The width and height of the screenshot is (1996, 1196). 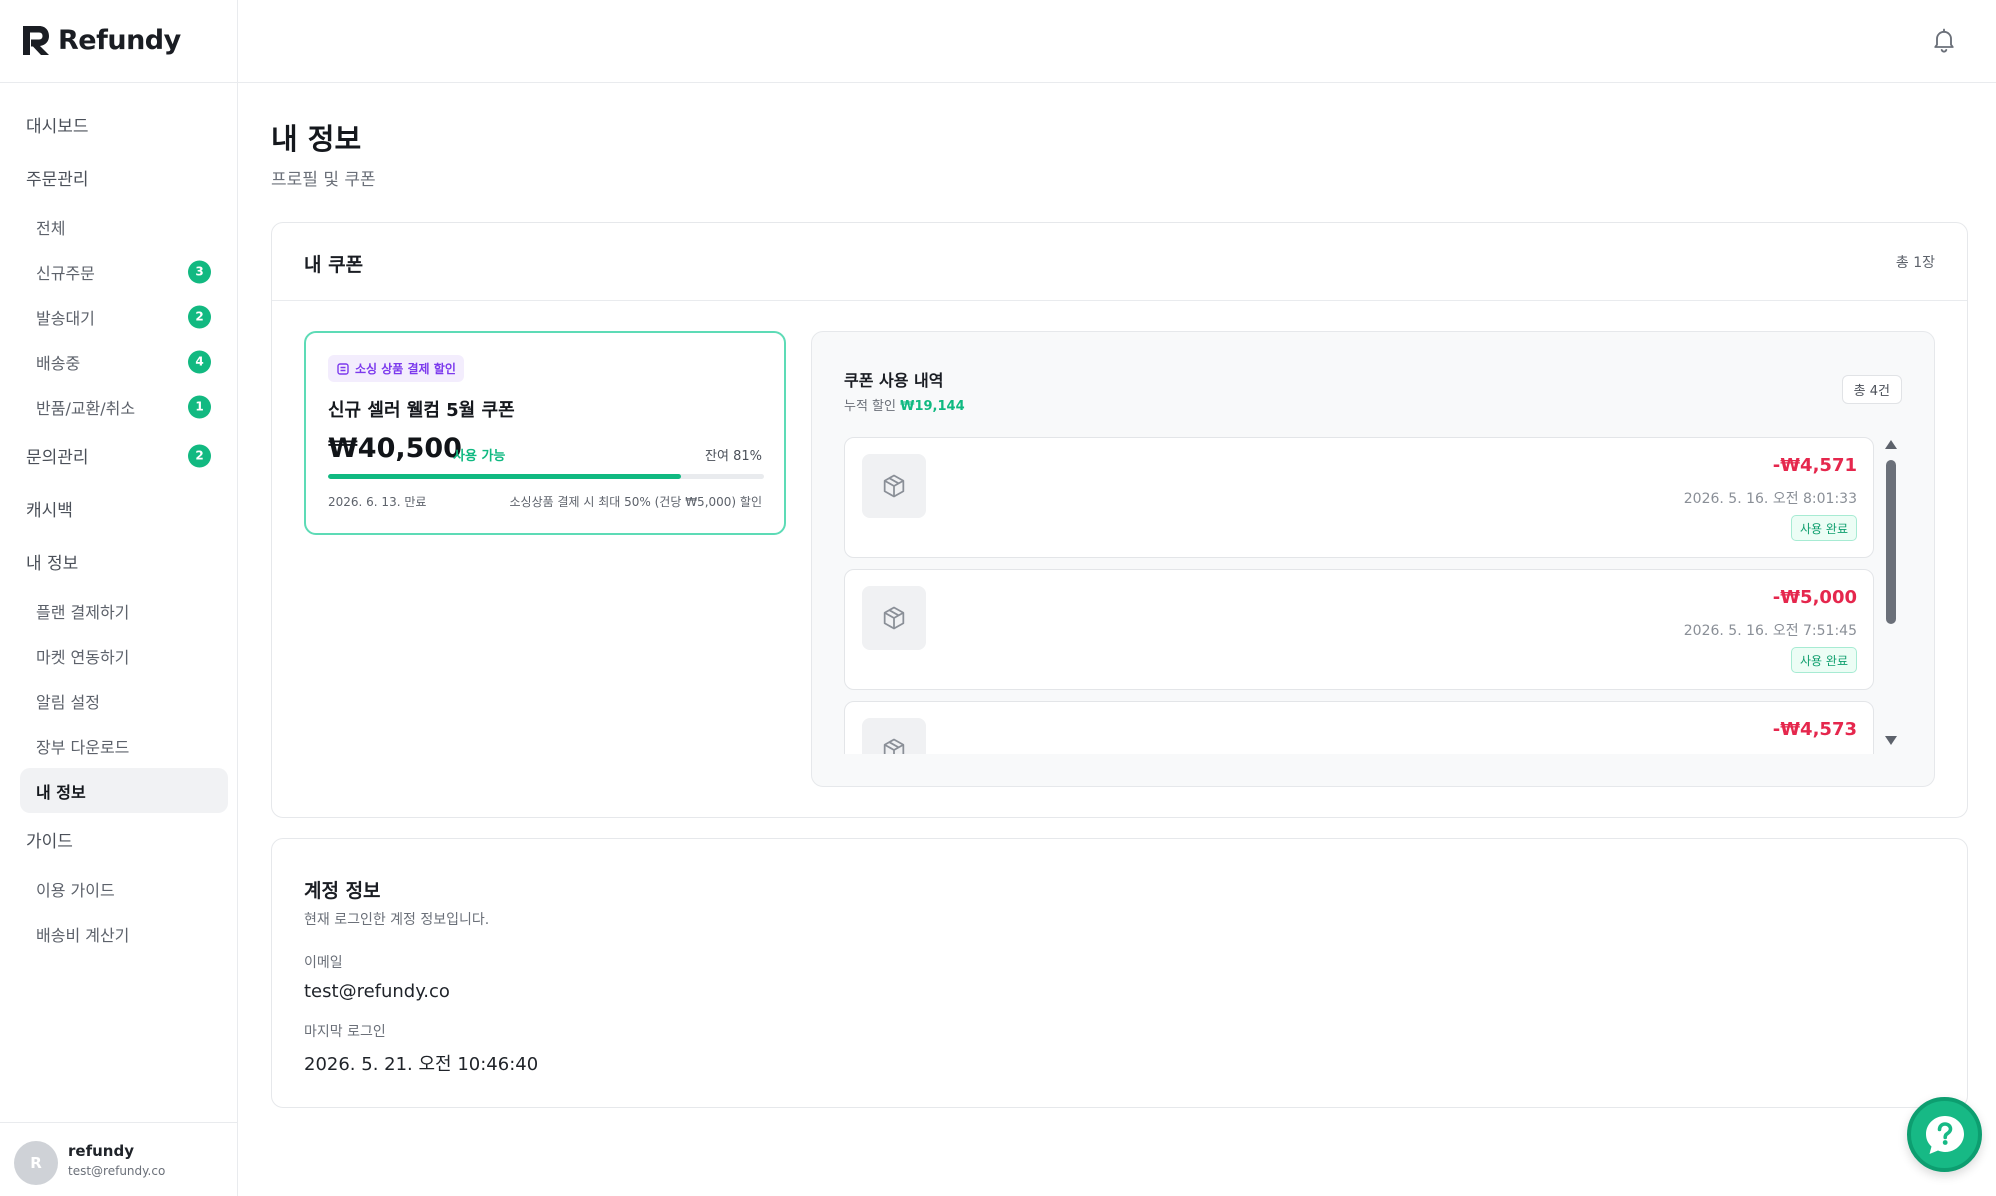 I want to click on sidebar-item-label: 배송중, so click(x=58, y=363).